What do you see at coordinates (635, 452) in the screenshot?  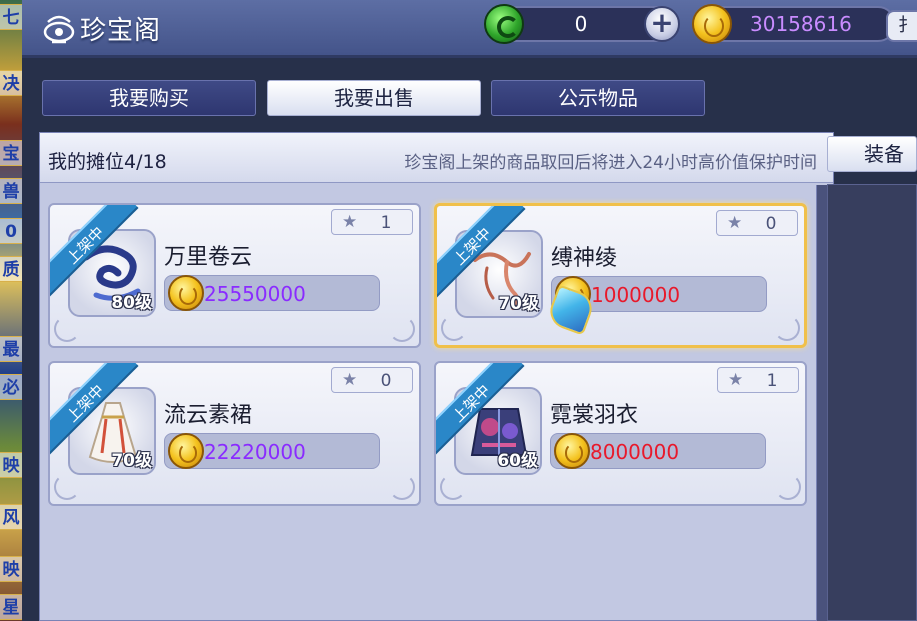 I see `item-price: 8000000` at bounding box center [635, 452].